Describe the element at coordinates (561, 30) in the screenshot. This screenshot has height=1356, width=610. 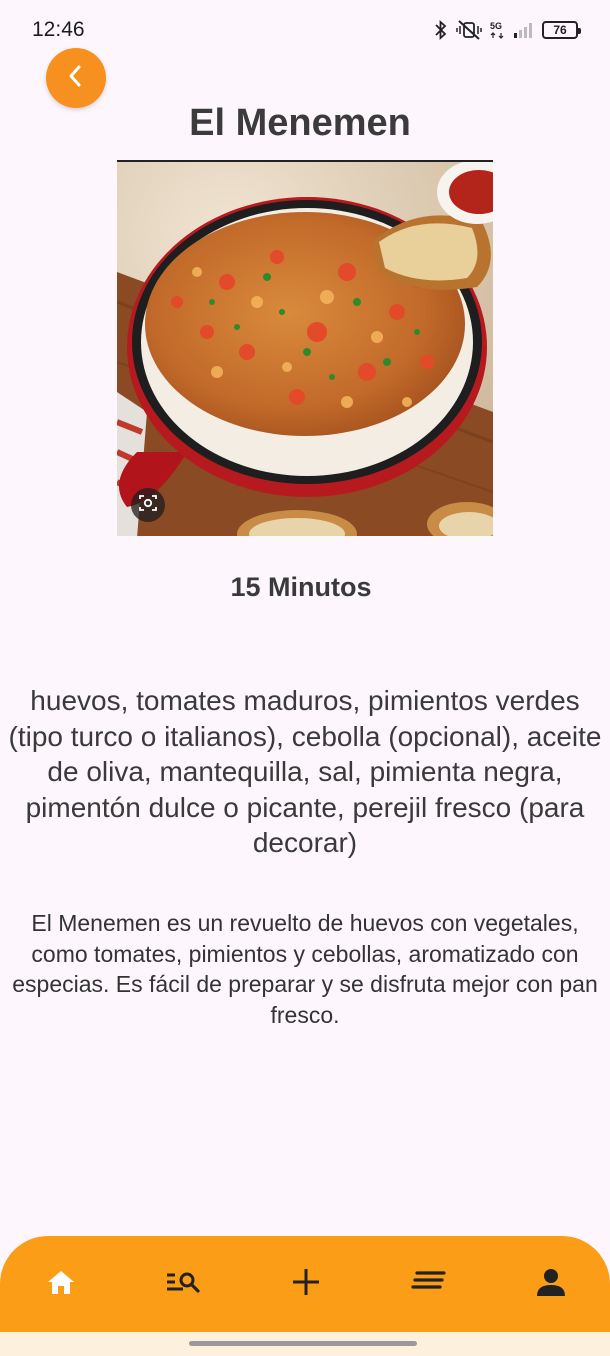
I see `battery-icon: 76` at that location.